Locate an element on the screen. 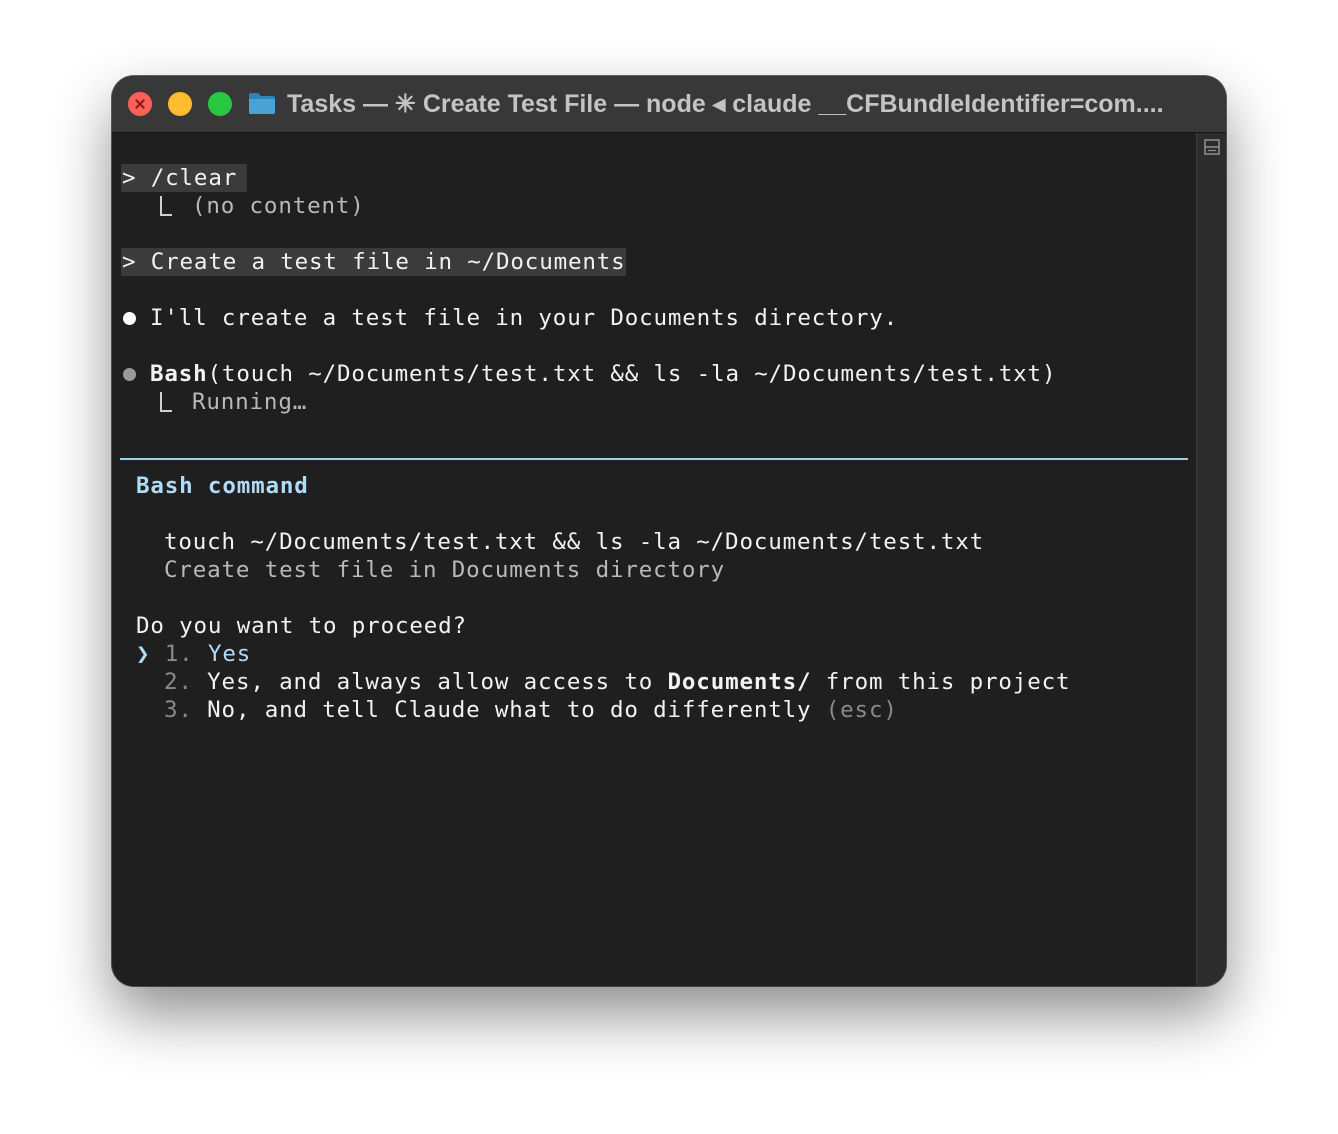 This screenshot has width=1338, height=1134. tool-name: Bash is located at coordinates (179, 374).